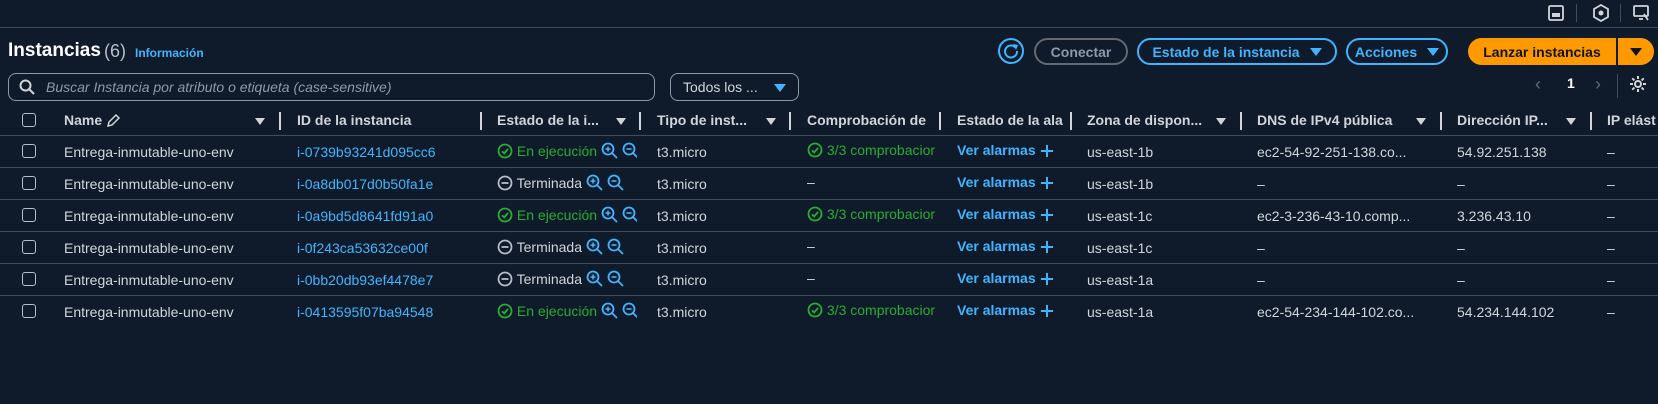  What do you see at coordinates (1598, 84) in the screenshot?
I see `next-page-icon: ›` at bounding box center [1598, 84].